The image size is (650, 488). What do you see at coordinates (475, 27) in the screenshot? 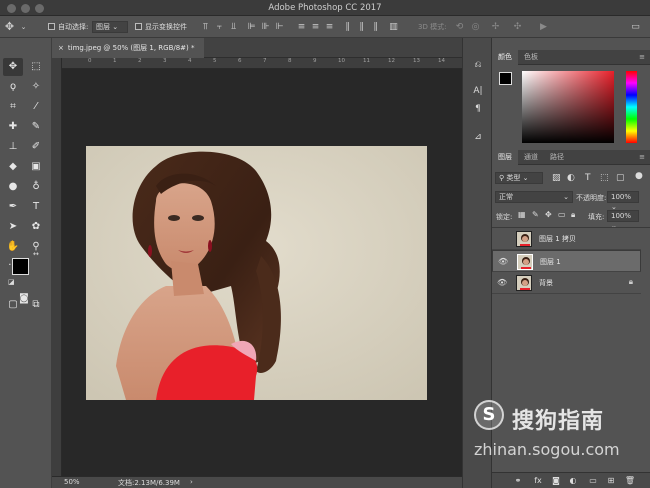
I see `3d-roll-icon: ◎` at bounding box center [475, 27].